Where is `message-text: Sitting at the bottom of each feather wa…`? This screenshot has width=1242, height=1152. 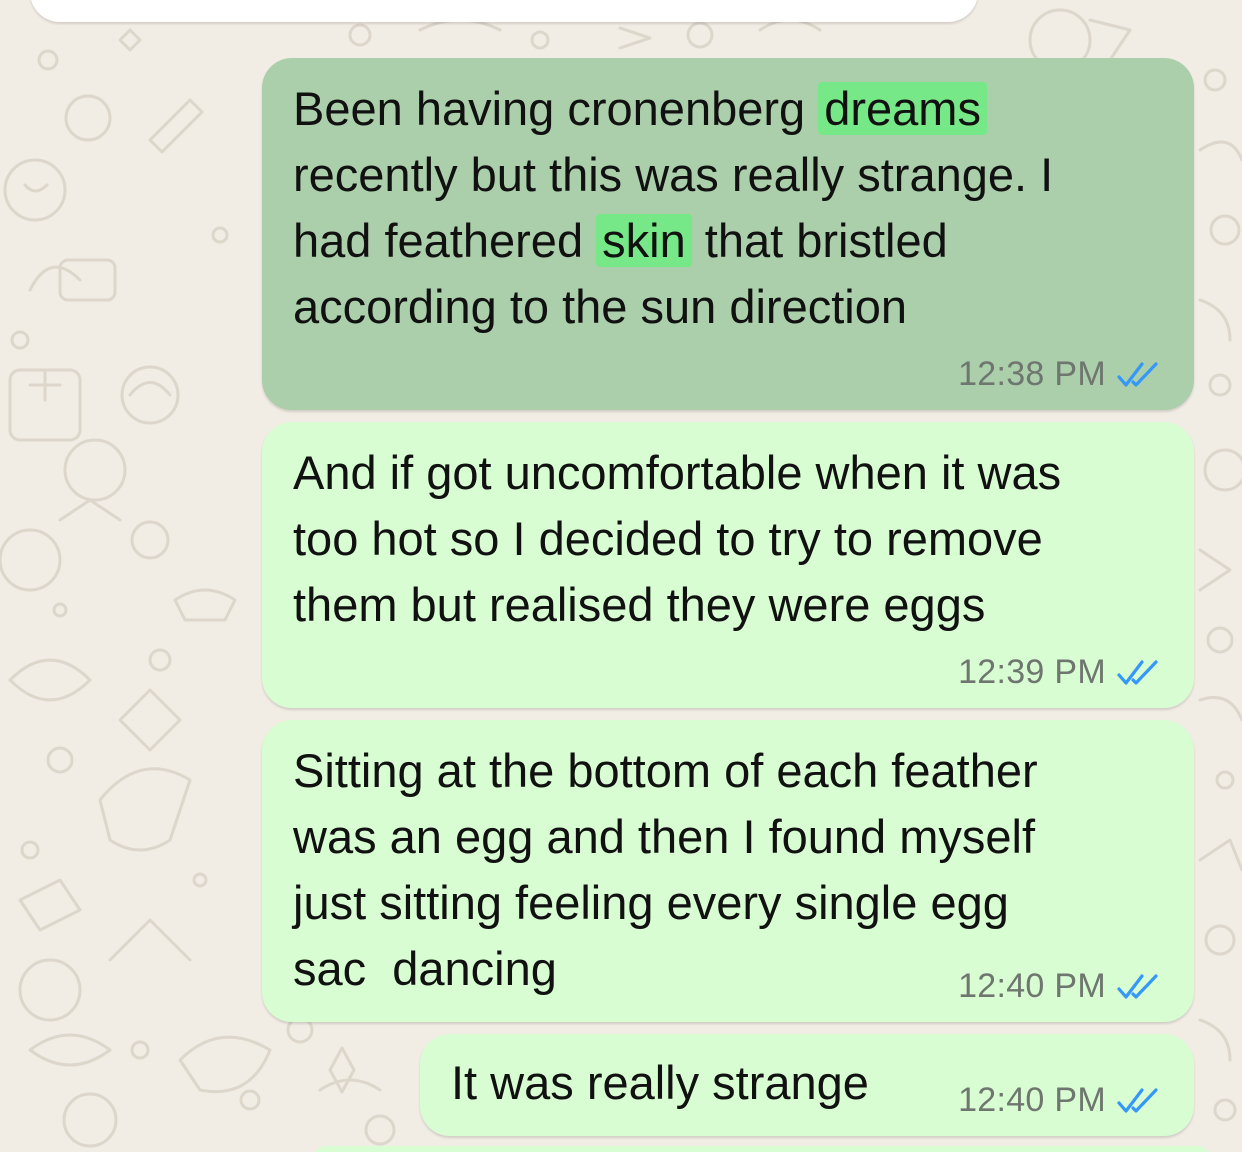
message-text: Sitting at the bottom of each feather wa… is located at coordinates (665, 869).